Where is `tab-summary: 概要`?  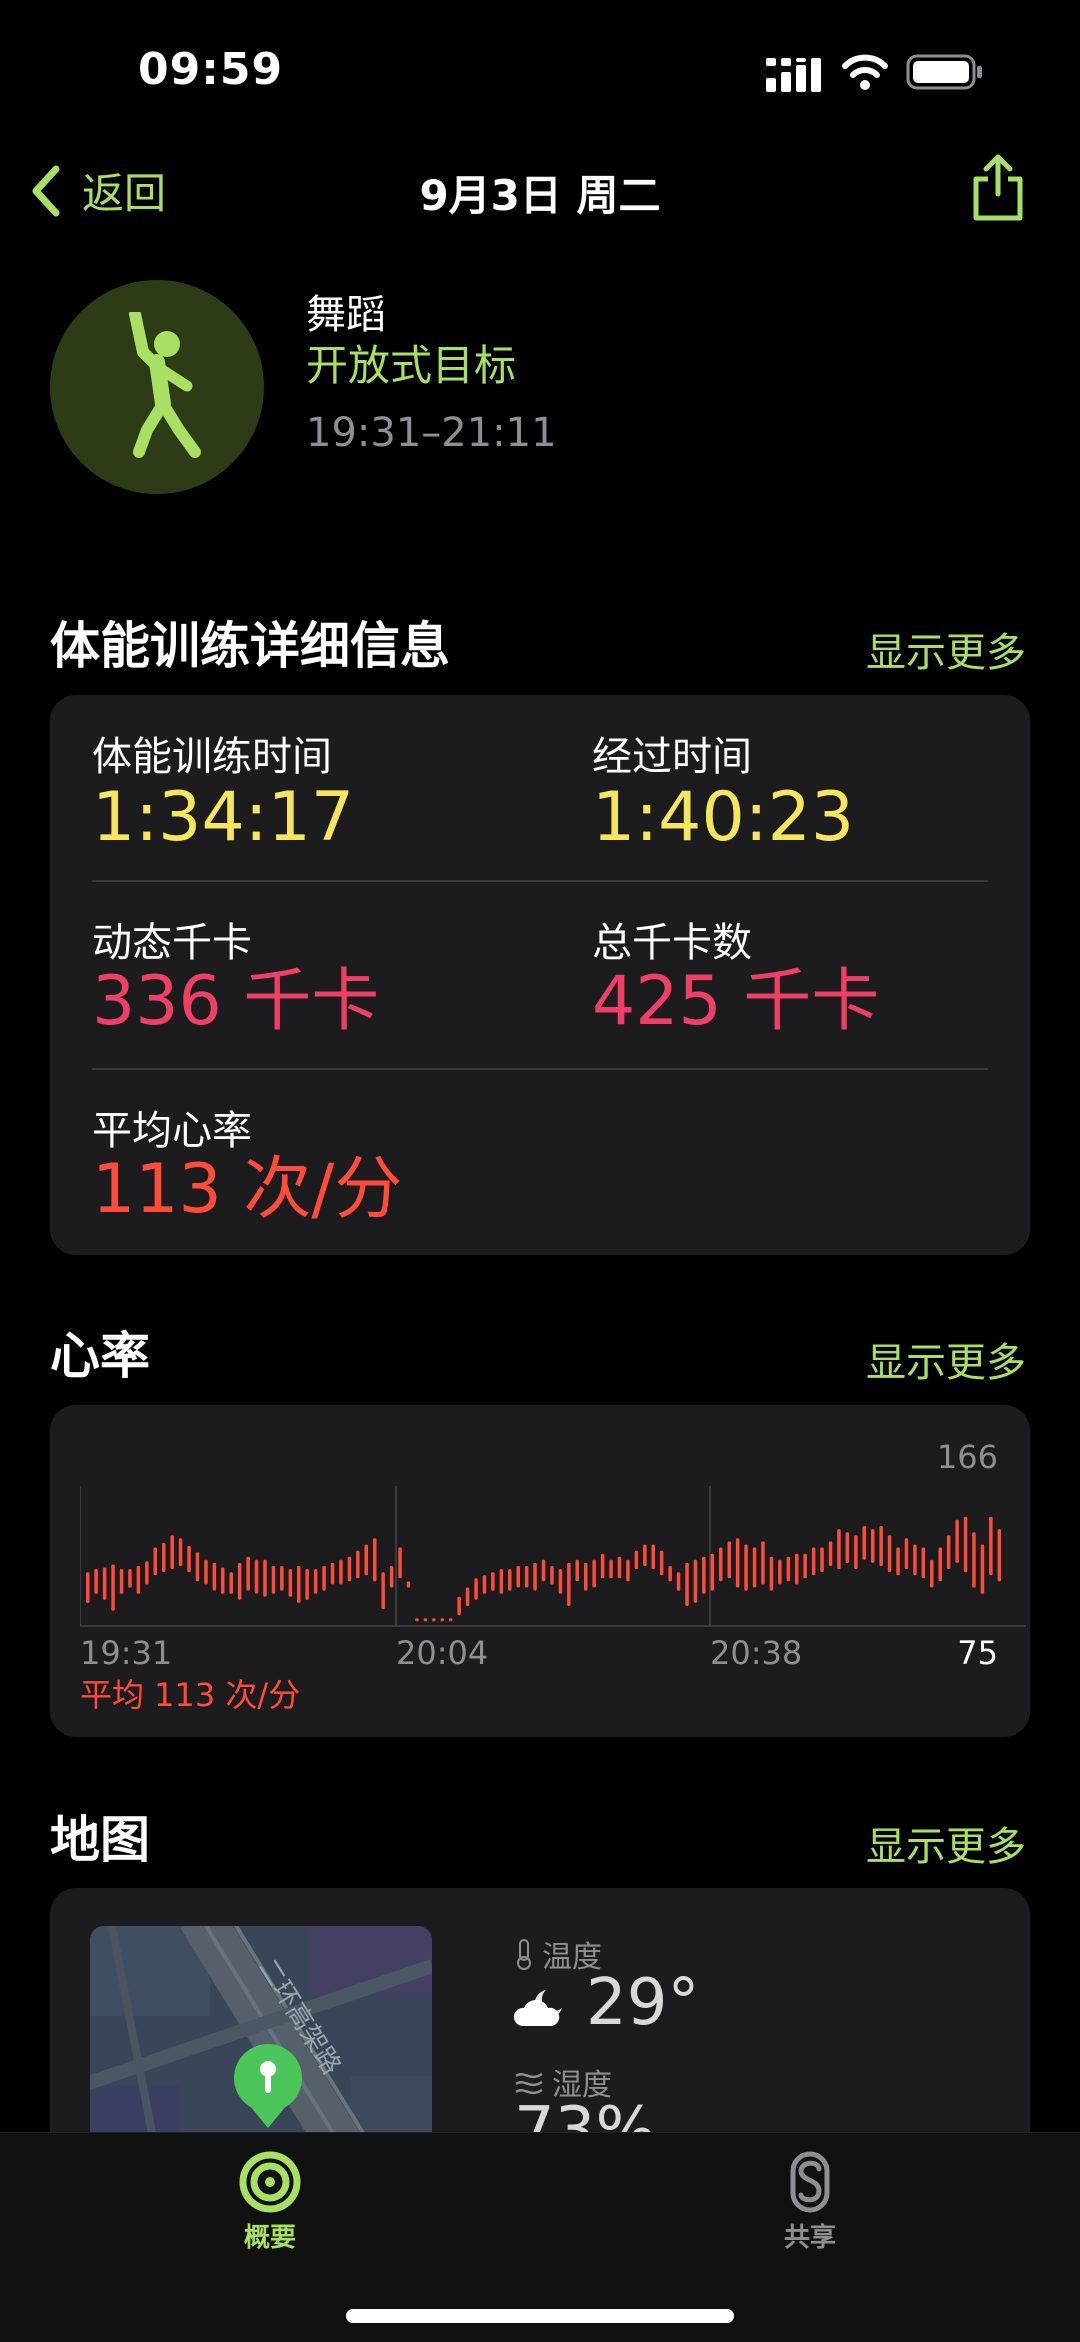
tab-summary: 概要 is located at coordinates (270, 2202).